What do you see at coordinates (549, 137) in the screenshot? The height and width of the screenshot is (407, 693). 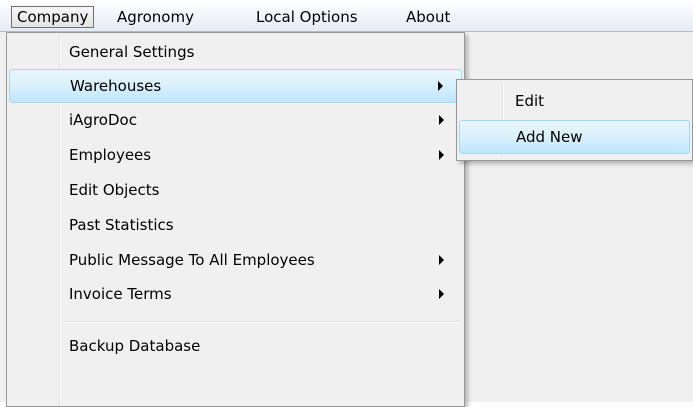 I see `menu-item-label: Add New` at bounding box center [549, 137].